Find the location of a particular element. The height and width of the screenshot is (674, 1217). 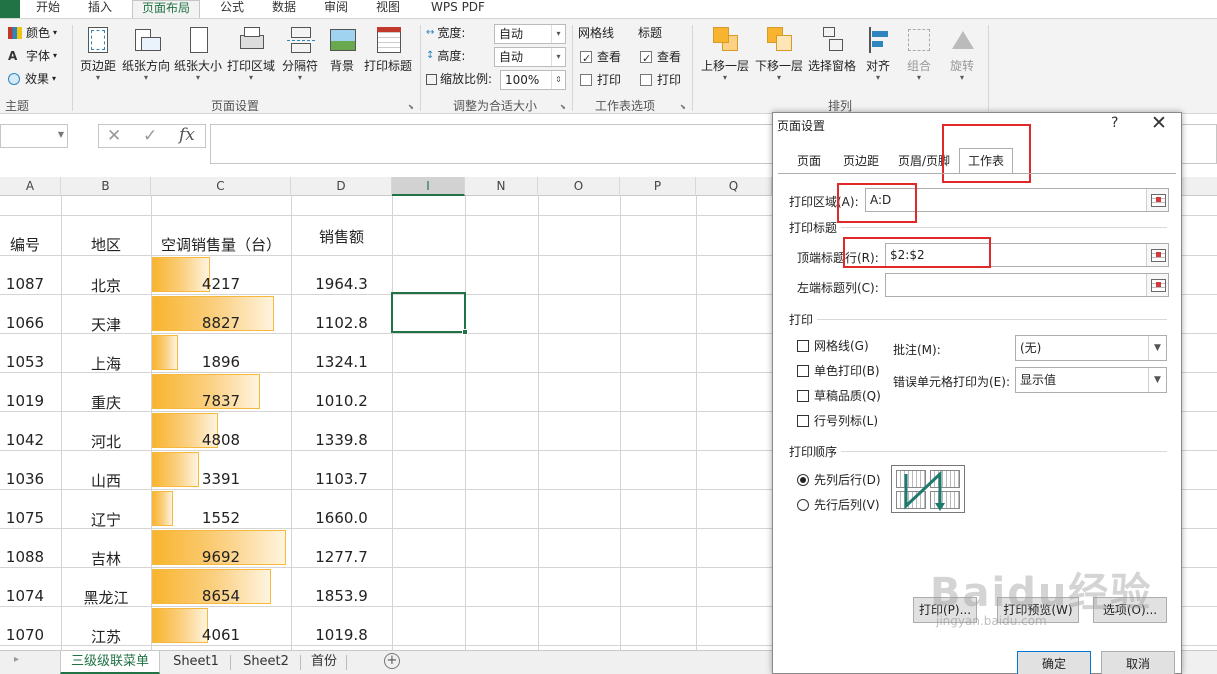

close-icon: ✕ is located at coordinates (1159, 123).